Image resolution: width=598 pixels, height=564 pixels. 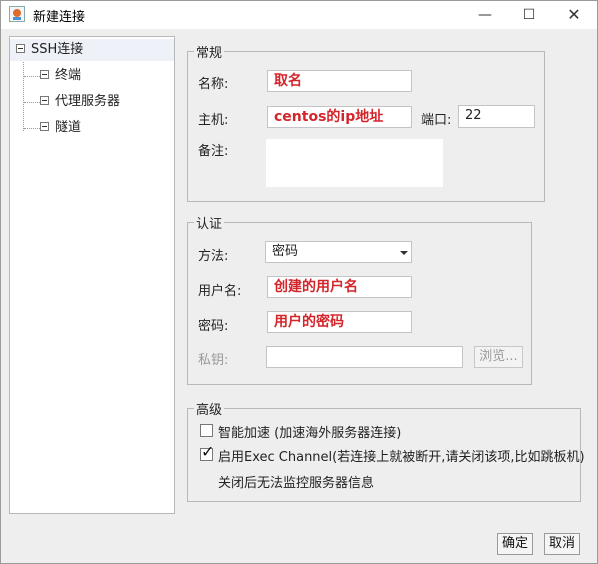 What do you see at coordinates (364, 357) in the screenshot?
I see `private-key-input` at bounding box center [364, 357].